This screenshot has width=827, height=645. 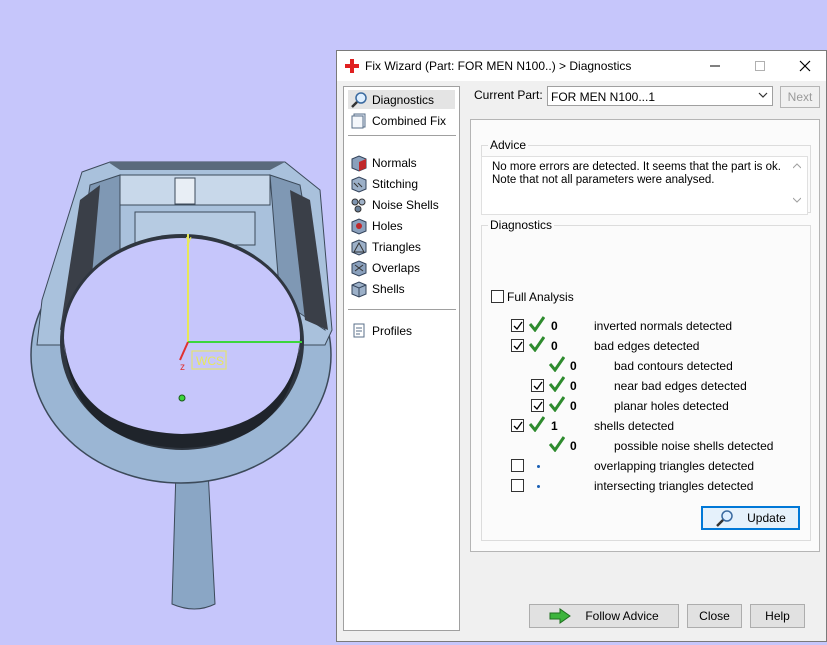 I want to click on pending-dot-icon, so click(x=538, y=486).